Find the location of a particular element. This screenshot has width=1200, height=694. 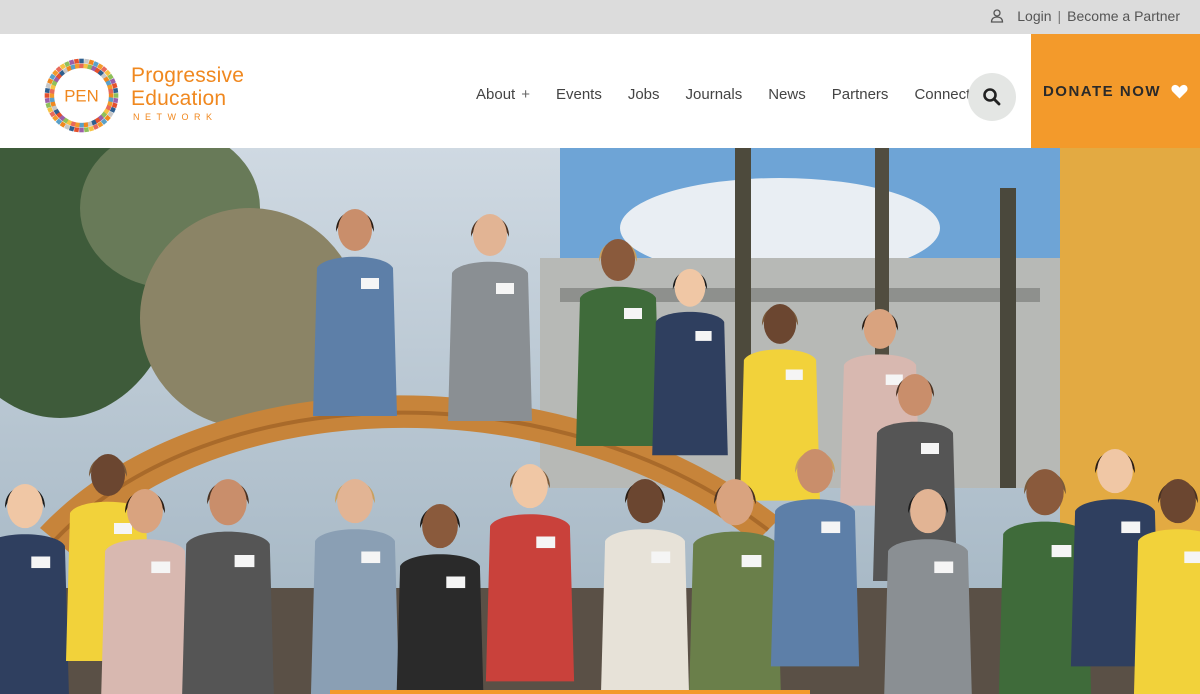

logo-mark-text: PEN is located at coordinates (81, 95).